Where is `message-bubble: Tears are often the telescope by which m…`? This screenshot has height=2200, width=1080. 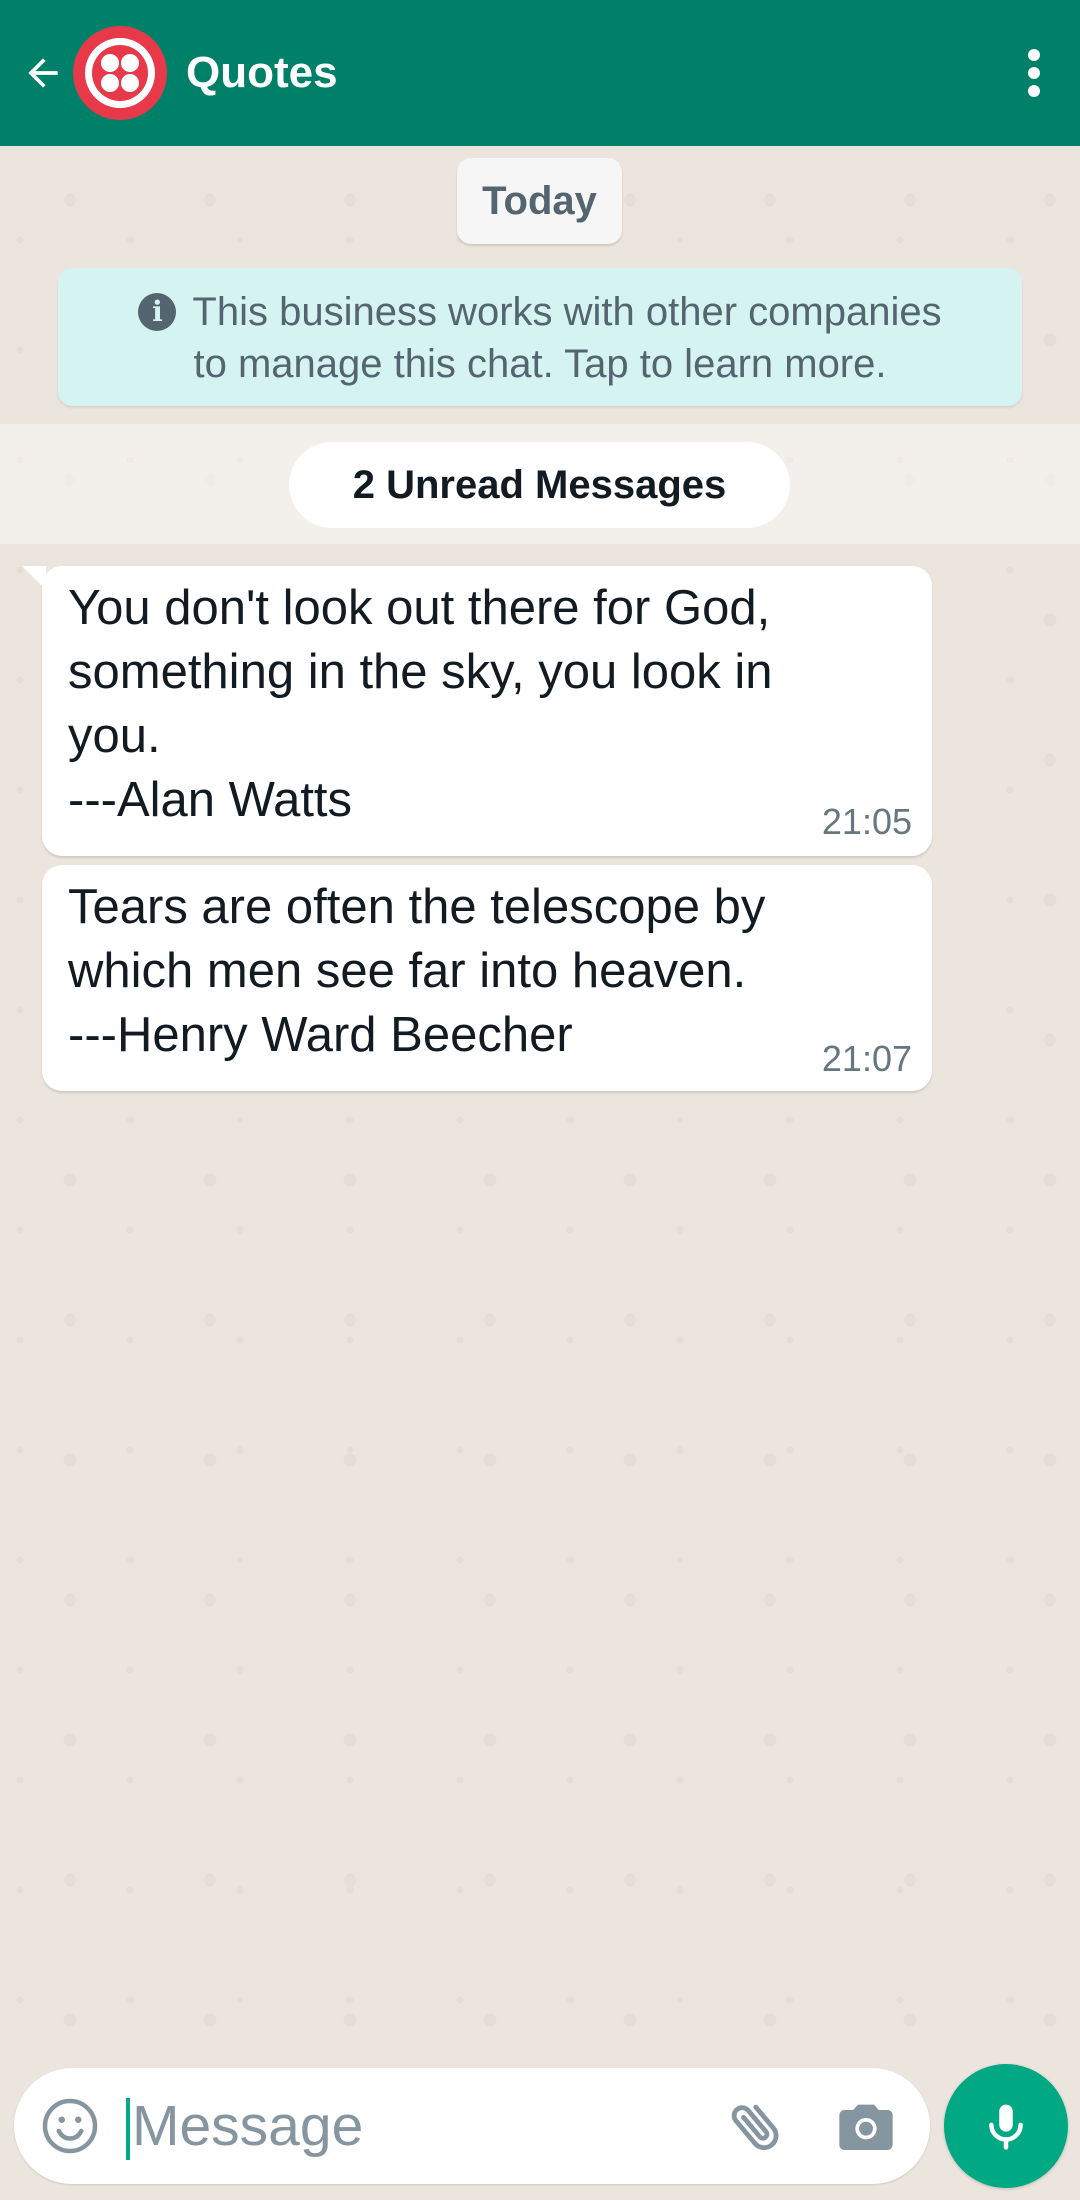
message-bubble: Tears are often the telescope by which m… is located at coordinates (487, 978).